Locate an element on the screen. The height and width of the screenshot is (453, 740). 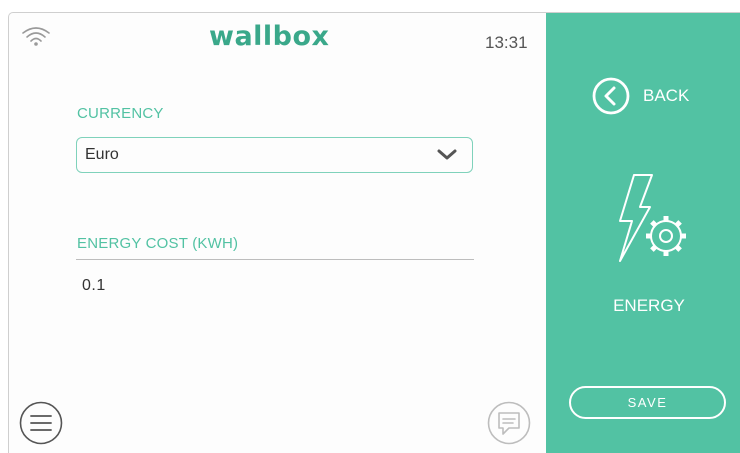
section-title: ENERGY is located at coordinates (649, 305).